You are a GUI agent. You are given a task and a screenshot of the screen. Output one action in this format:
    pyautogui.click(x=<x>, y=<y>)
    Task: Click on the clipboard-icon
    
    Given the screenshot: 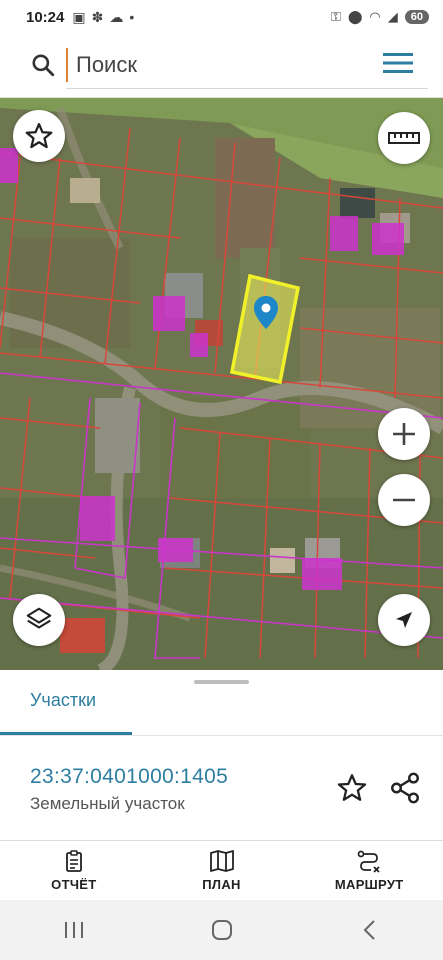 What is the action you would take?
    pyautogui.click(x=73, y=861)
    